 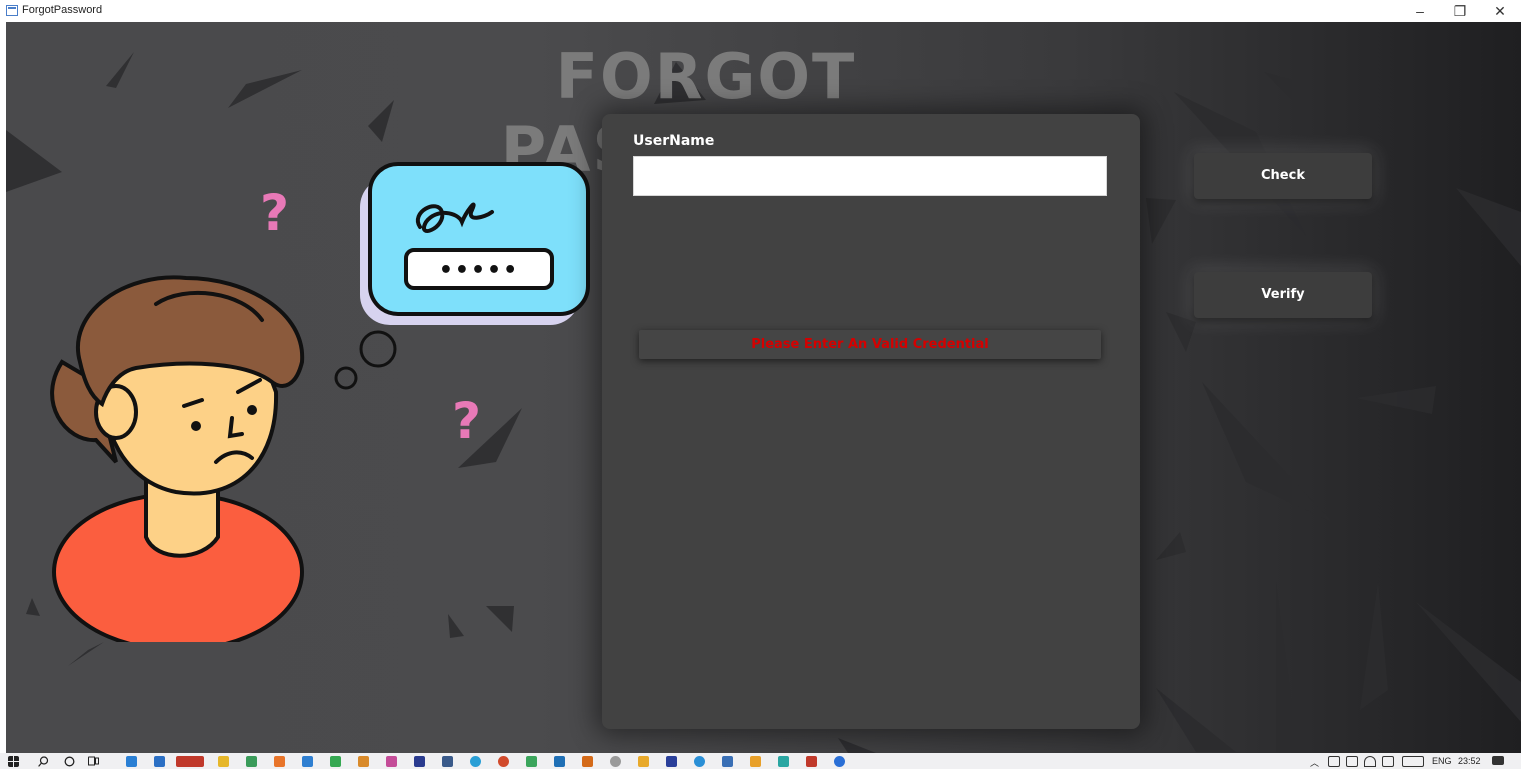 I want to click on windows-start-icon, so click(x=13, y=761).